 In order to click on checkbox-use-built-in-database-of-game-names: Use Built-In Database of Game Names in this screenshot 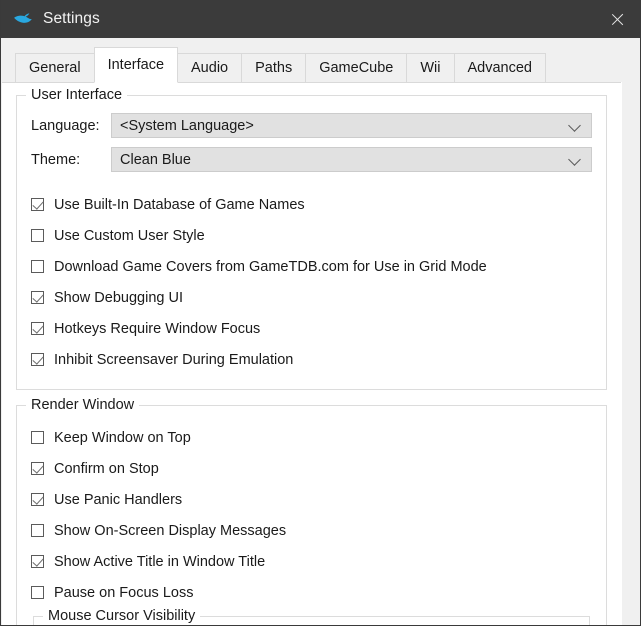, I will do `click(311, 204)`.